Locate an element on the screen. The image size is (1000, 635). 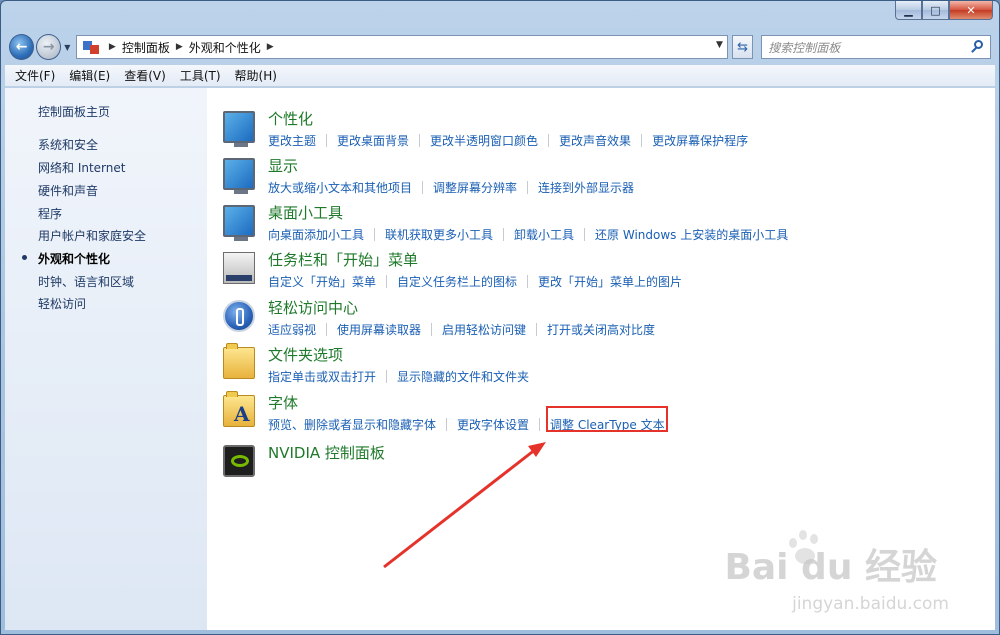
breadcrumb-control-panel: 控制面板 is located at coordinates (146, 47).